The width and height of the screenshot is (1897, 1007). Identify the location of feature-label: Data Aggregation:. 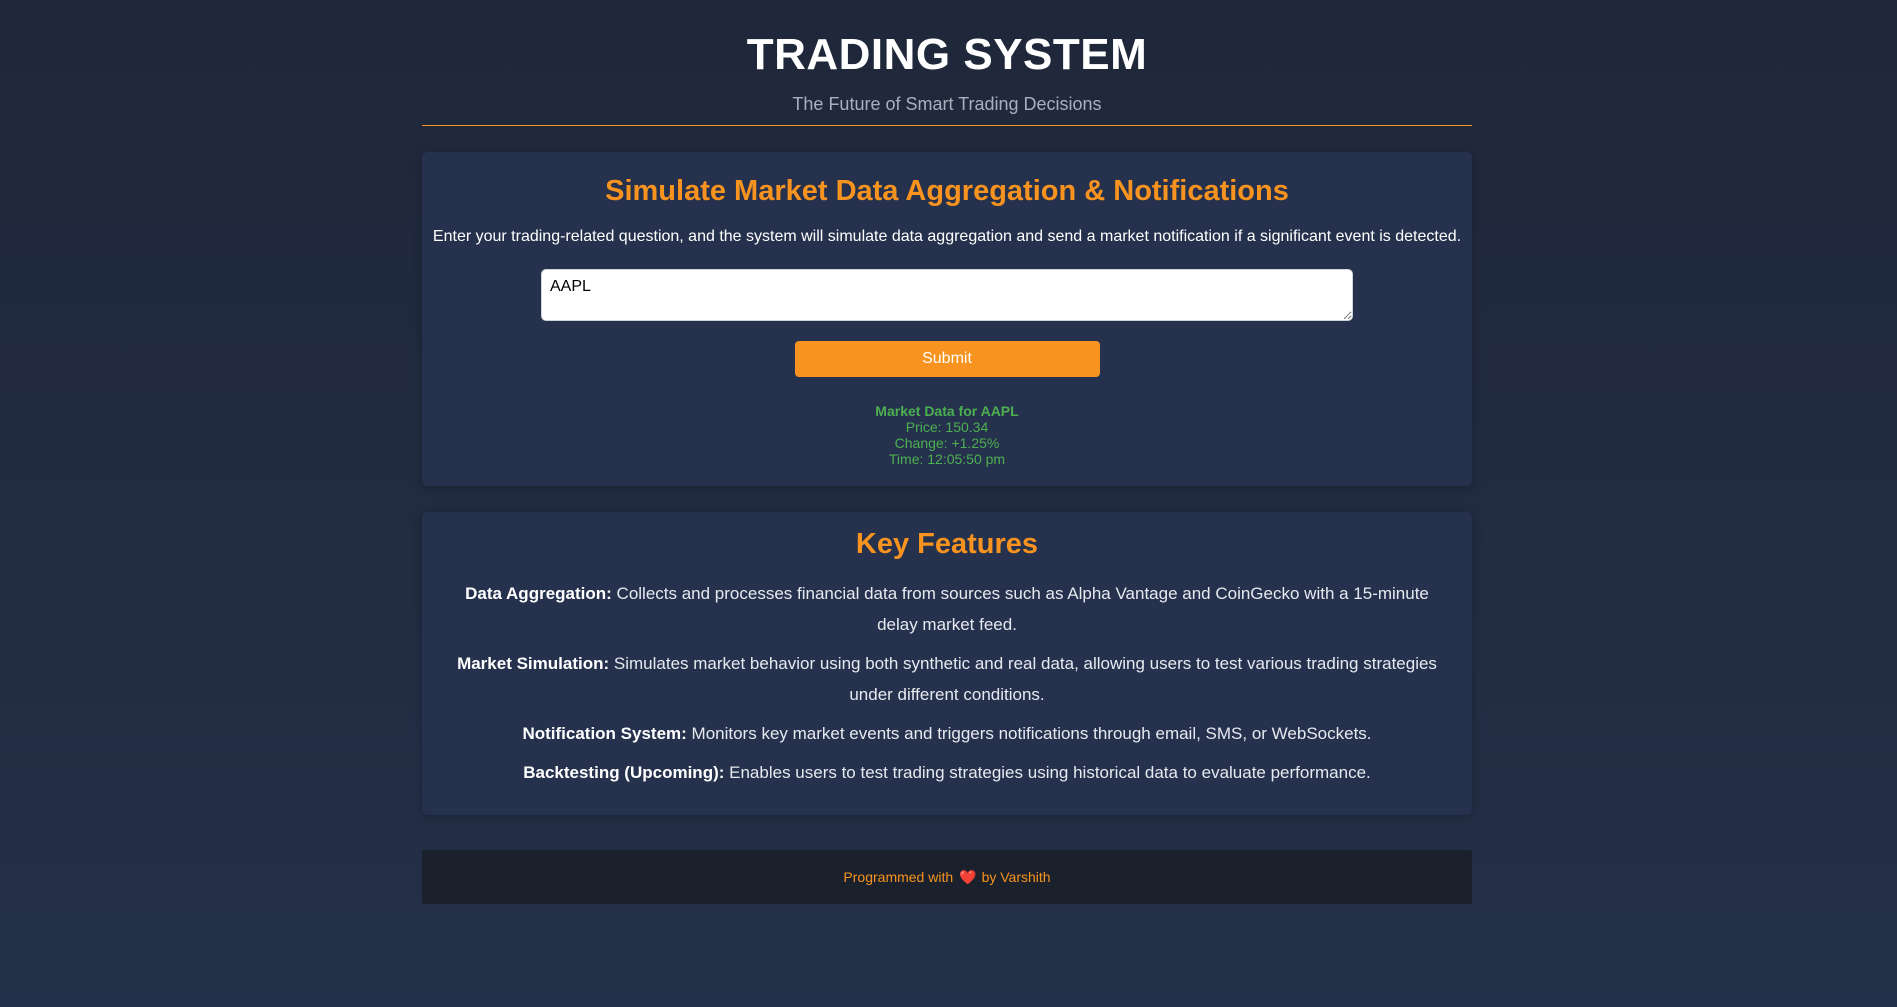
(538, 593).